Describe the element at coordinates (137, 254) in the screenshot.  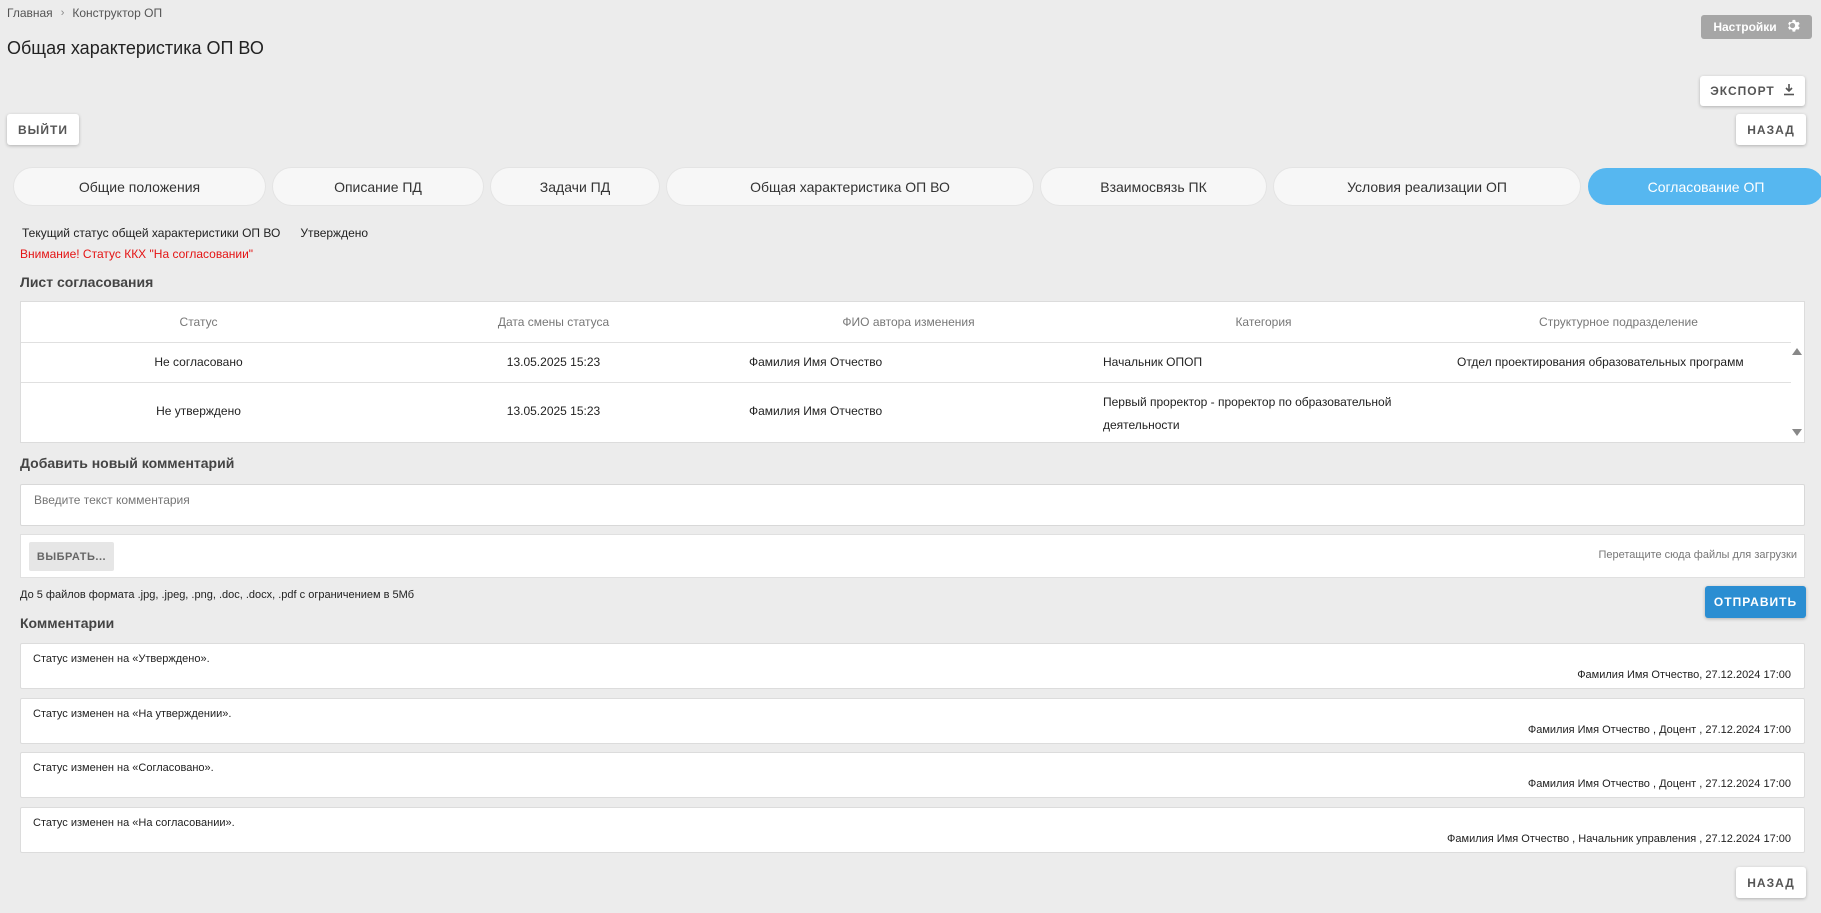
I see `warning-text: Внимание! Статус ККХ "На согласовании"` at that location.